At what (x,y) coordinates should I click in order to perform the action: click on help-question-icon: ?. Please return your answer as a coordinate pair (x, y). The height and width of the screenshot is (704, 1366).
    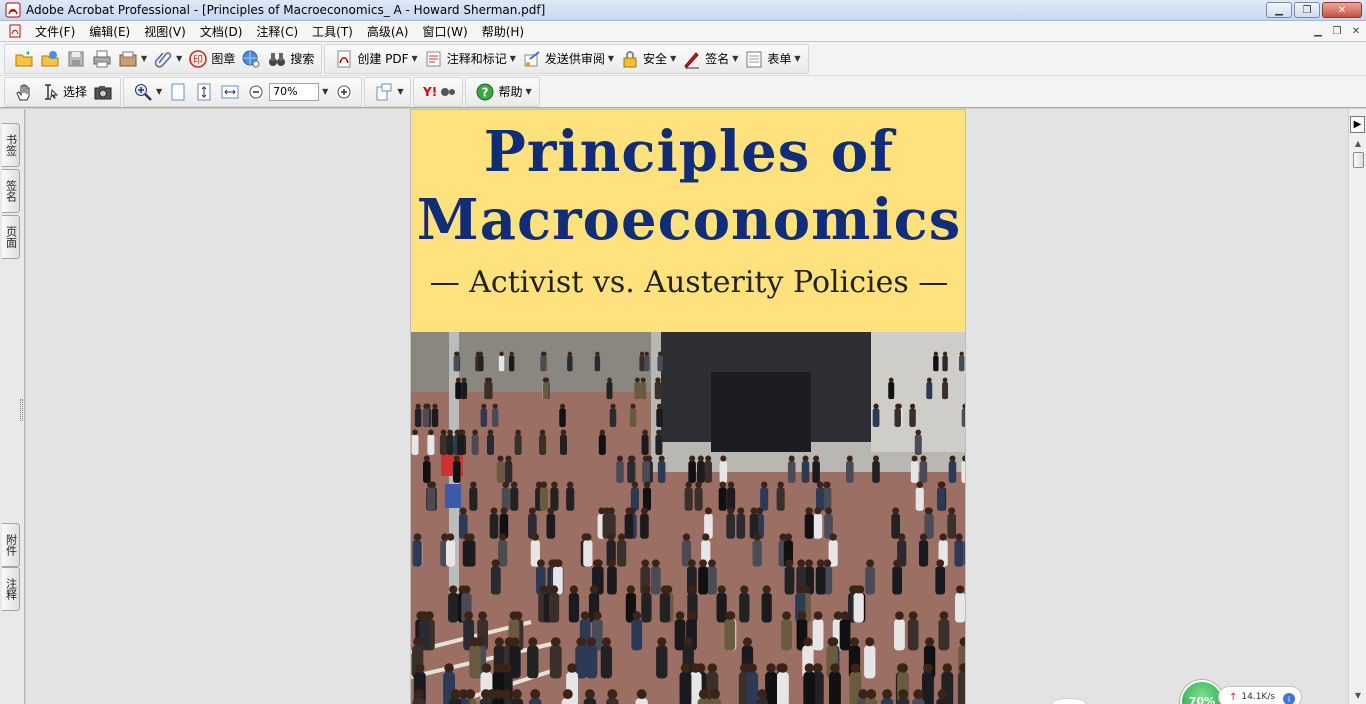
    Looking at the image, I should click on (485, 91).